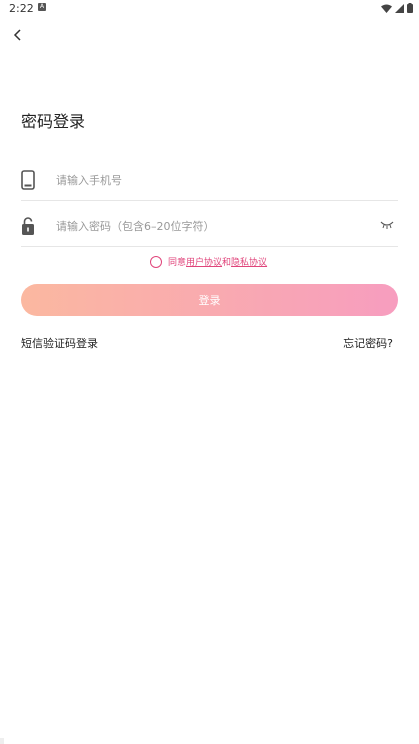 This screenshot has width=419, height=744. What do you see at coordinates (209, 9) in the screenshot?
I see `status-bar: 2:22 A` at bounding box center [209, 9].